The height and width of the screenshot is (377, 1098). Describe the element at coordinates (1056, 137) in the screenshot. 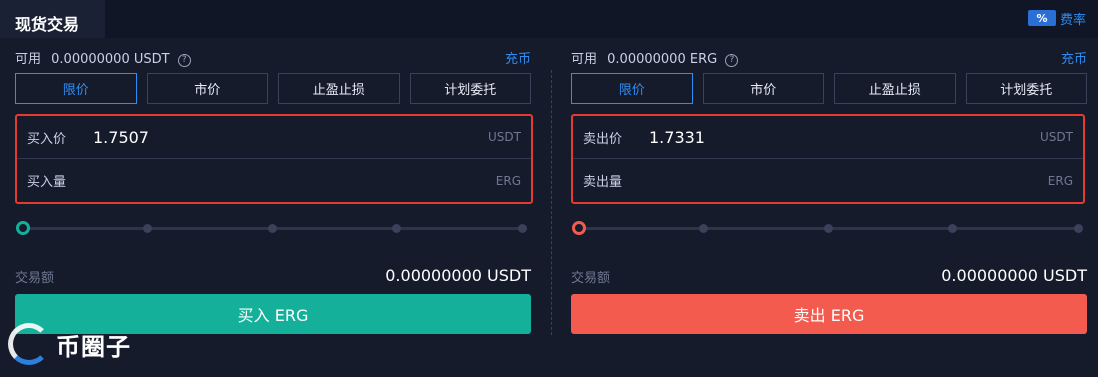

I see `sell-price-unit: USDT` at that location.